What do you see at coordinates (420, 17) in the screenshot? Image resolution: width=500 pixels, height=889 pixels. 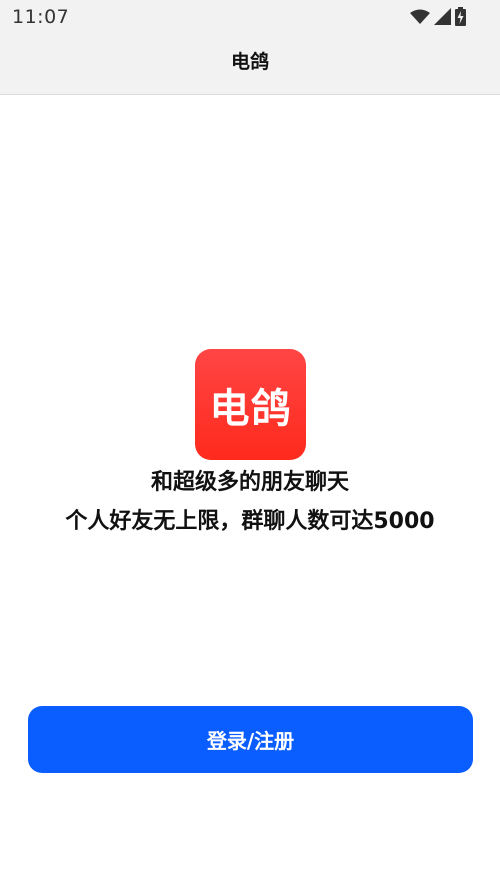 I see `wifi-icon` at bounding box center [420, 17].